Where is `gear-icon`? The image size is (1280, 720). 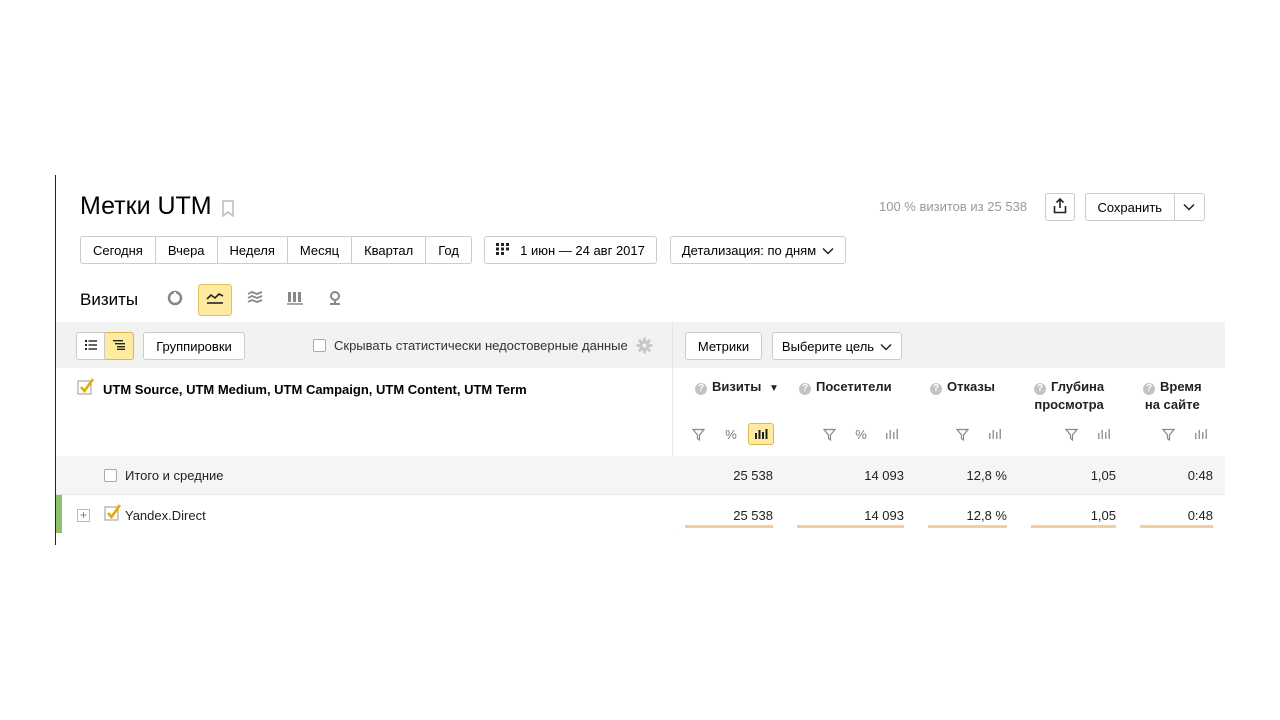 gear-icon is located at coordinates (644, 348).